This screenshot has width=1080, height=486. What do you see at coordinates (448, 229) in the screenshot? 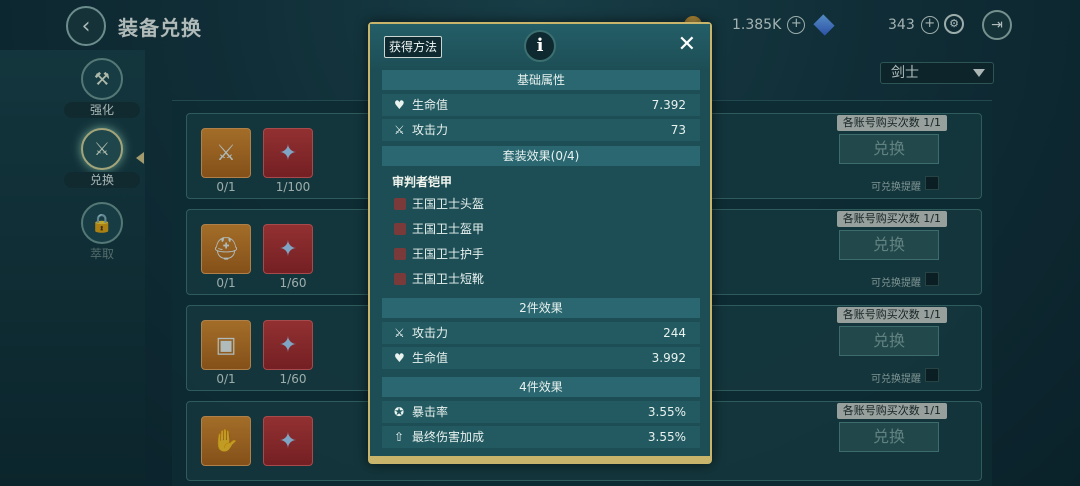
I see `set-piece-label: 王国卫士盔甲` at bounding box center [448, 229].